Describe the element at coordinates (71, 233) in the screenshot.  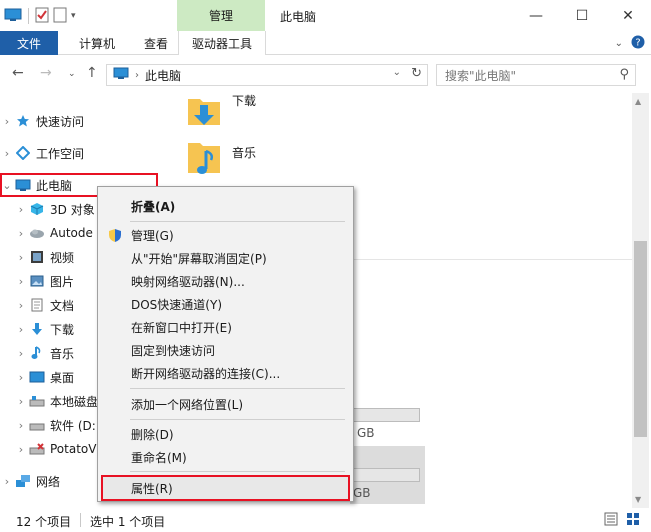
I see `nav-item-label: Autode` at that location.